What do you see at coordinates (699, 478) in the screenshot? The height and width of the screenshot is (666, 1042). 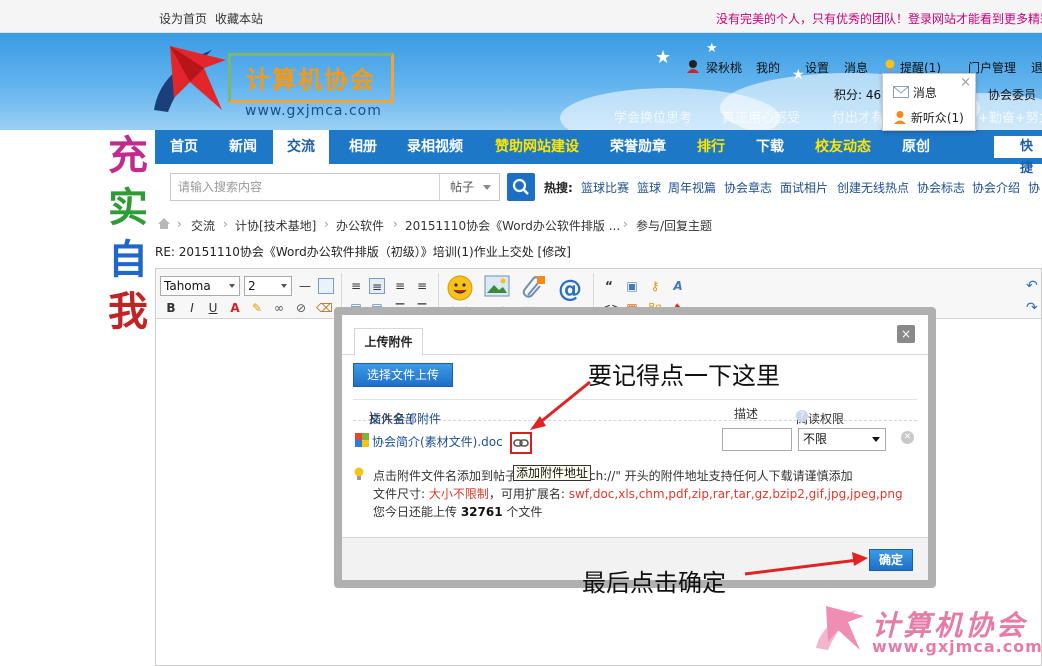 I see `annotation-arrows` at bounding box center [699, 478].